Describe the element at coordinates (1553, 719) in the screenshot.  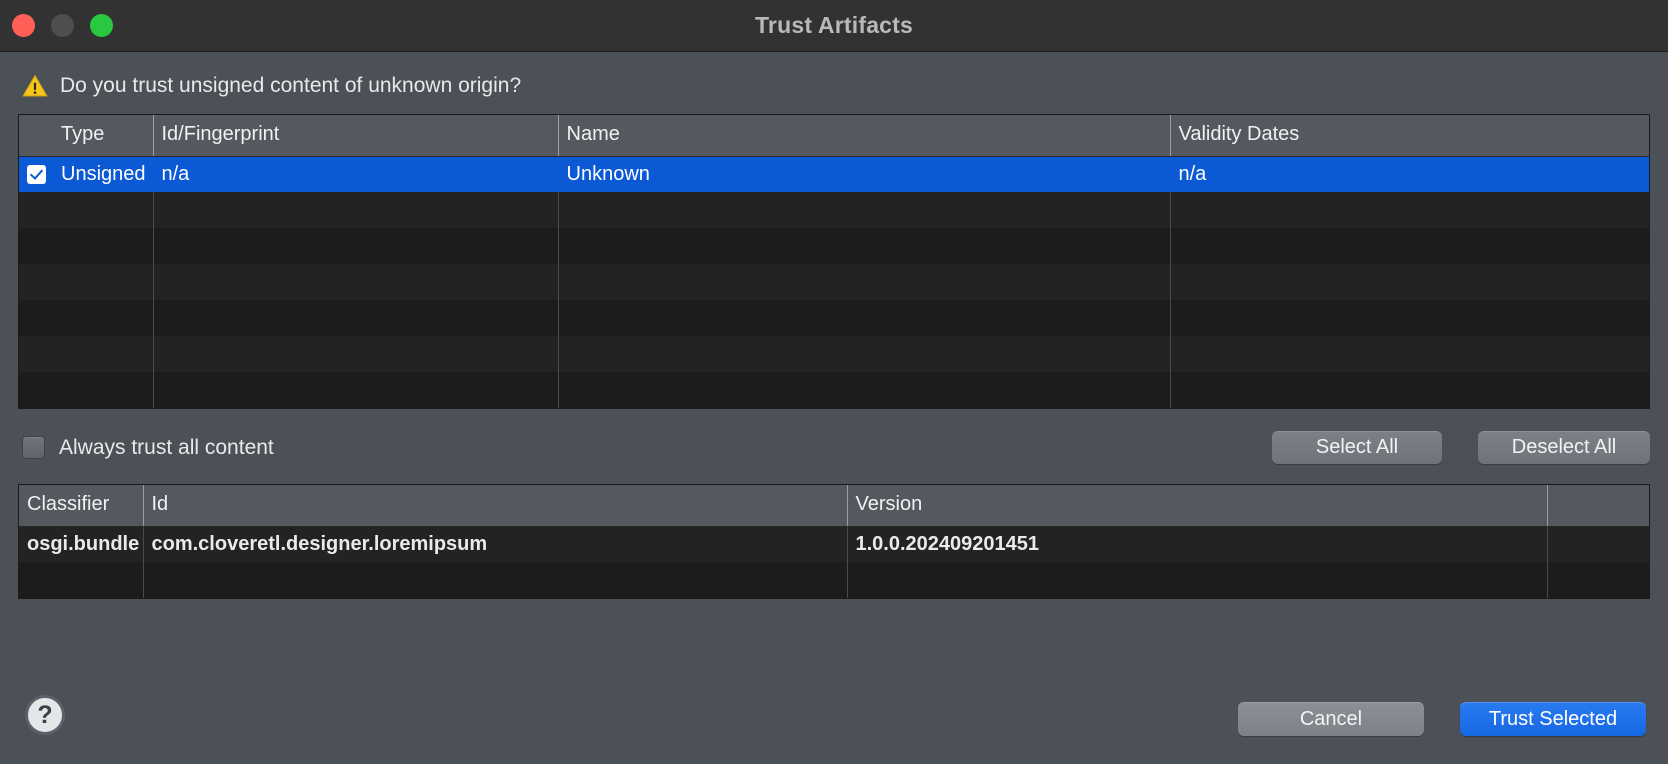
I see `trust-selected-button: Trust Selected` at that location.